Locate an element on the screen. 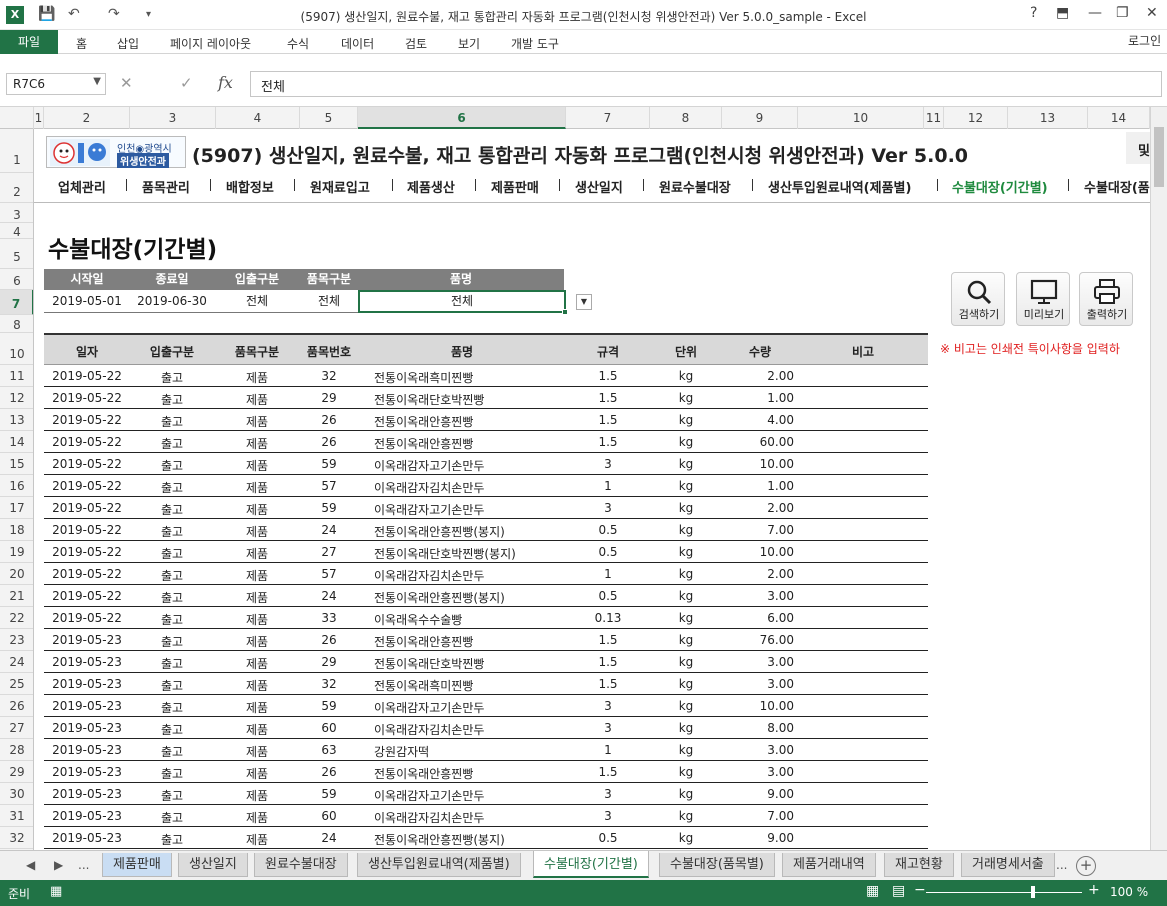  close-button: ✕ is located at coordinates (1152, 13).